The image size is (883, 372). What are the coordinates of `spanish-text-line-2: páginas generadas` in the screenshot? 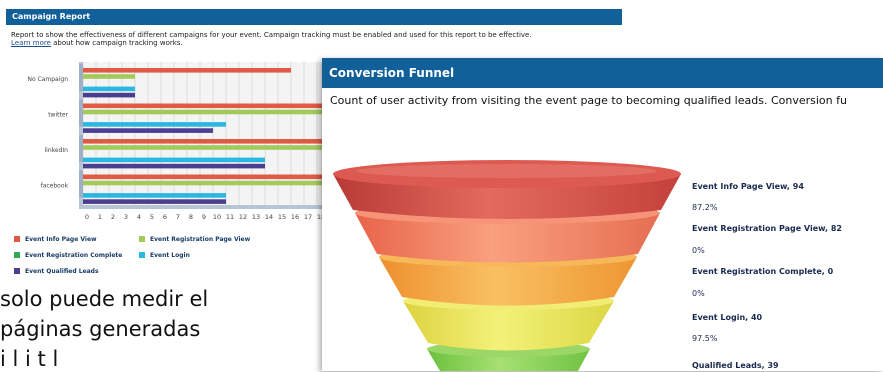 It's located at (100, 329).